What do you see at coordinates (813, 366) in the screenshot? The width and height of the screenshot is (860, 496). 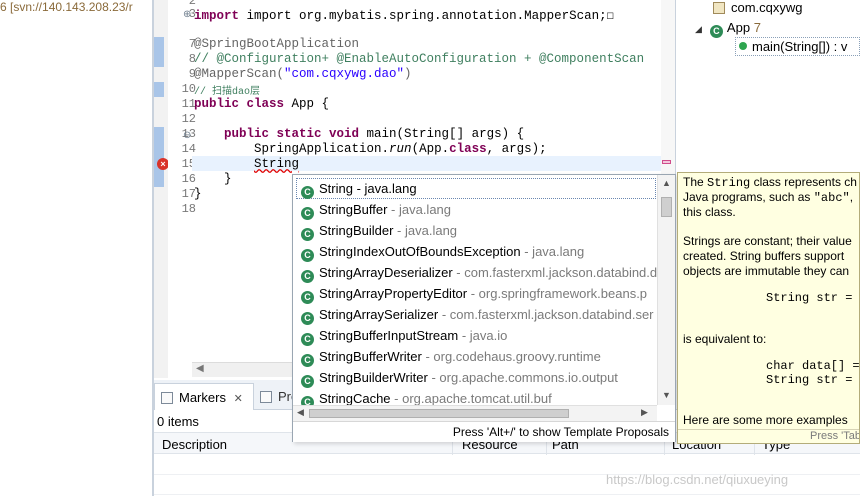 I see `javadoc-code: char data[] =` at bounding box center [813, 366].